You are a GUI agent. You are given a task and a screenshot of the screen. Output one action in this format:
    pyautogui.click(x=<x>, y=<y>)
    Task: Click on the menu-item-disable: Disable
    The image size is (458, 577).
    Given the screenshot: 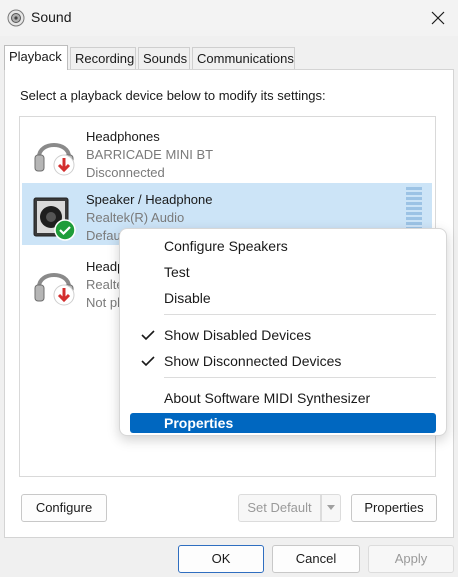 What is the action you would take?
    pyautogui.click(x=283, y=298)
    